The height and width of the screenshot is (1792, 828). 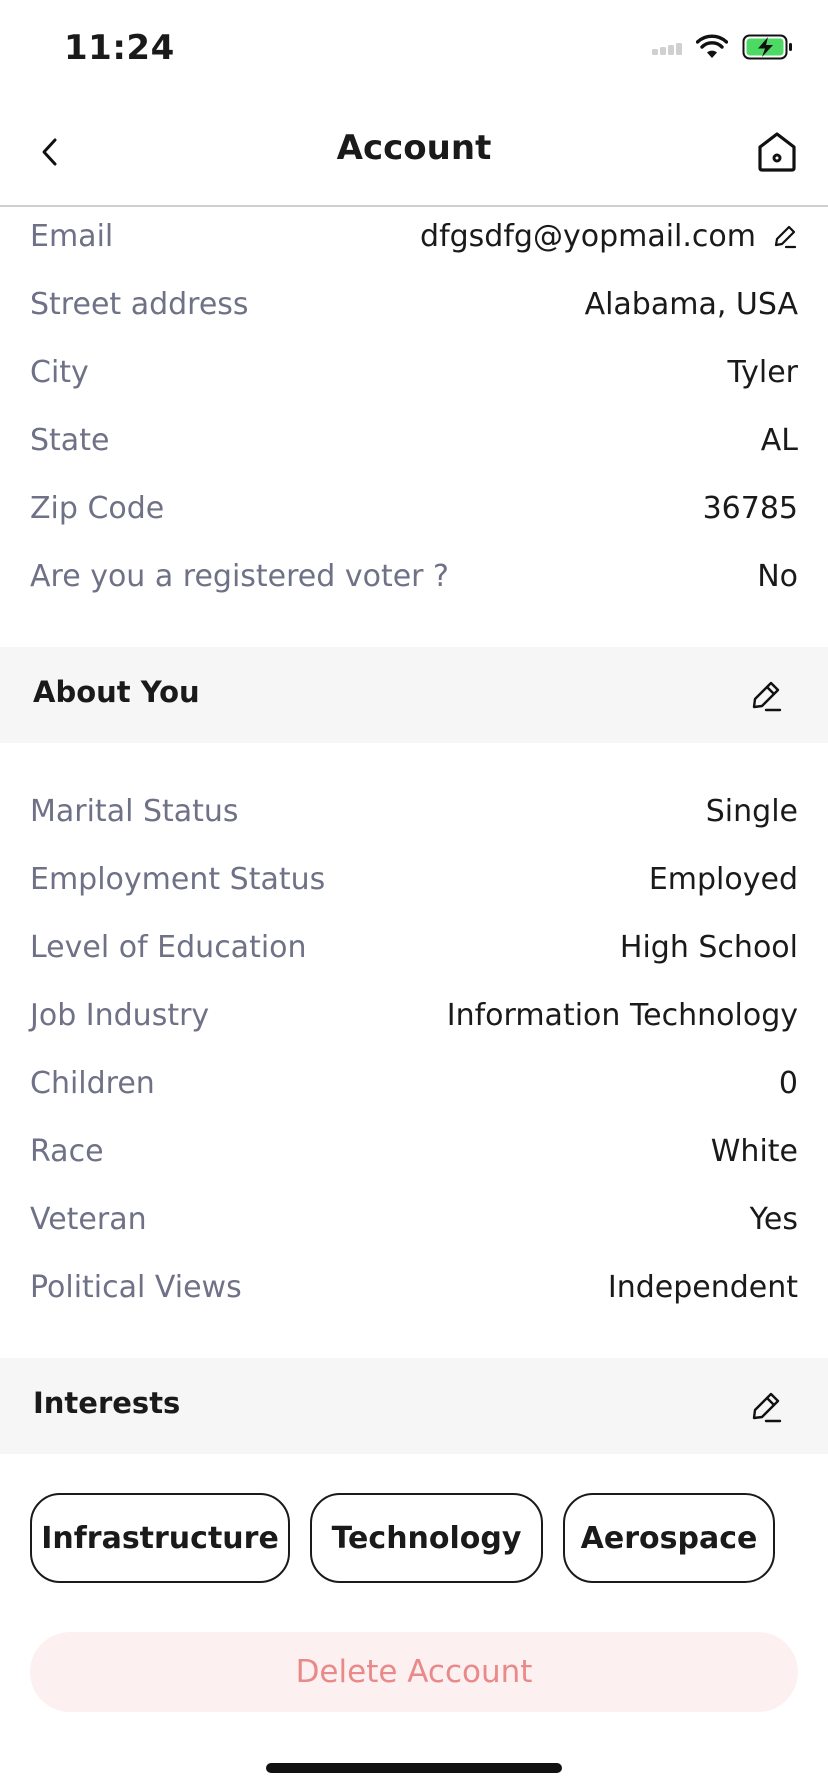 I want to click on status-icons, so click(x=723, y=49).